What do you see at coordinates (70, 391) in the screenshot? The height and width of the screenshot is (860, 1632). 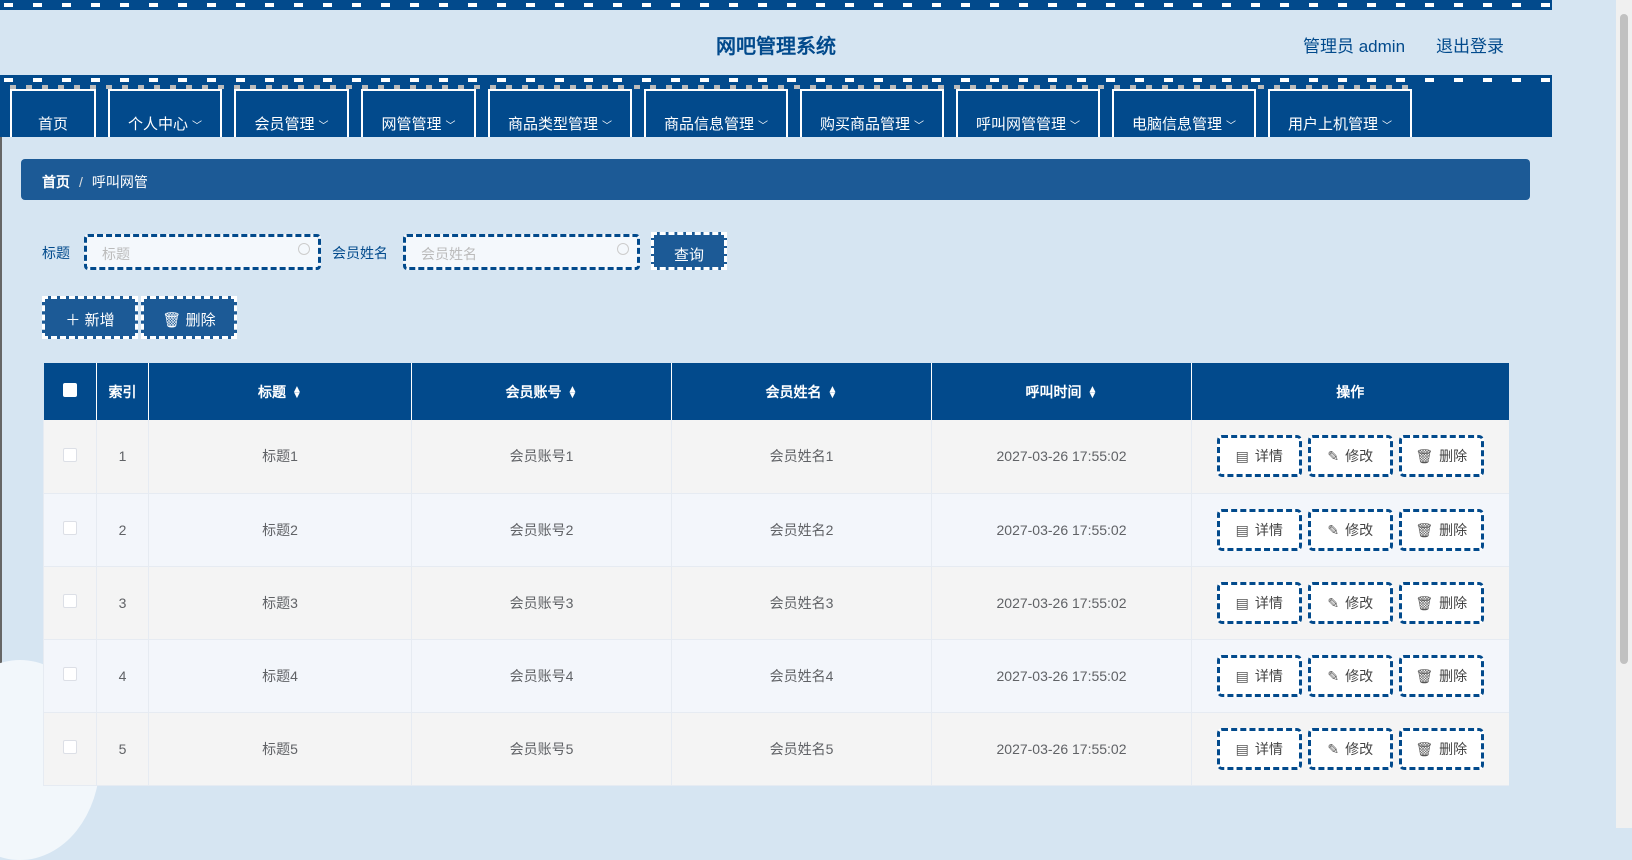 I see `select-all-checkbox` at bounding box center [70, 391].